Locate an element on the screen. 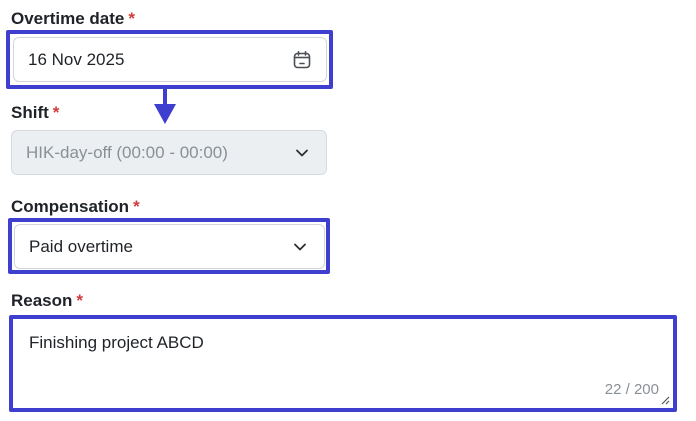 Image resolution: width=696 pixels, height=421 pixels. shift-value: HIK-day-off (00:00 - 00:00) is located at coordinates (127, 152).